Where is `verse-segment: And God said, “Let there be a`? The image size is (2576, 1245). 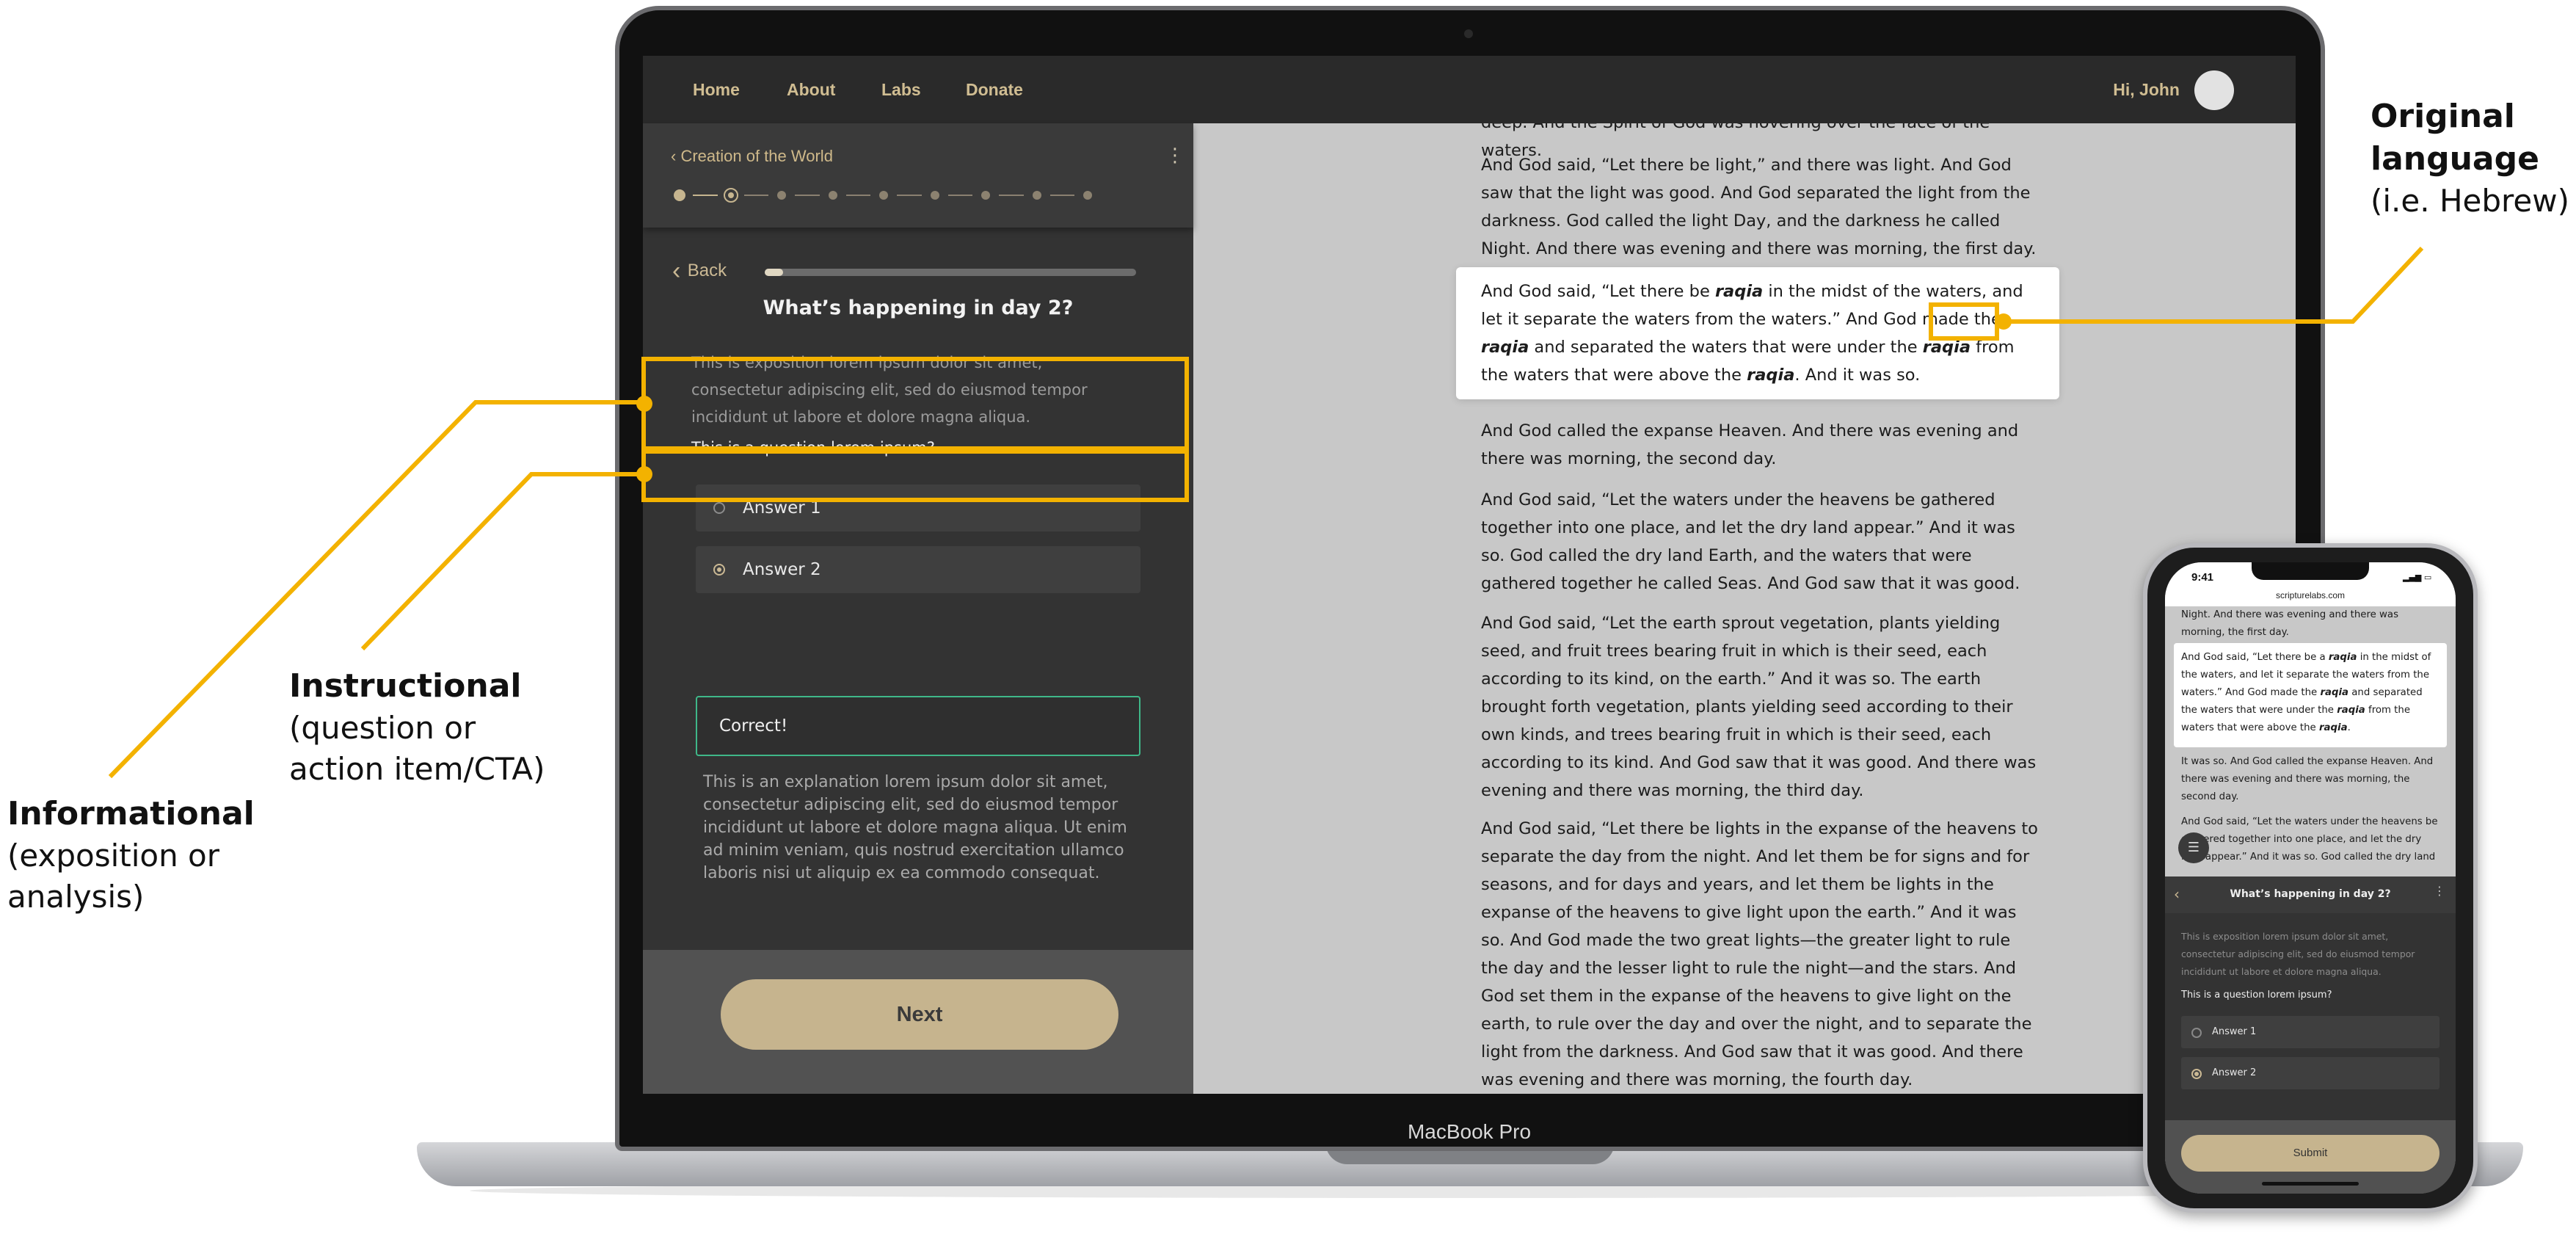 verse-segment: And God said, “Let there be a is located at coordinates (2255, 657).